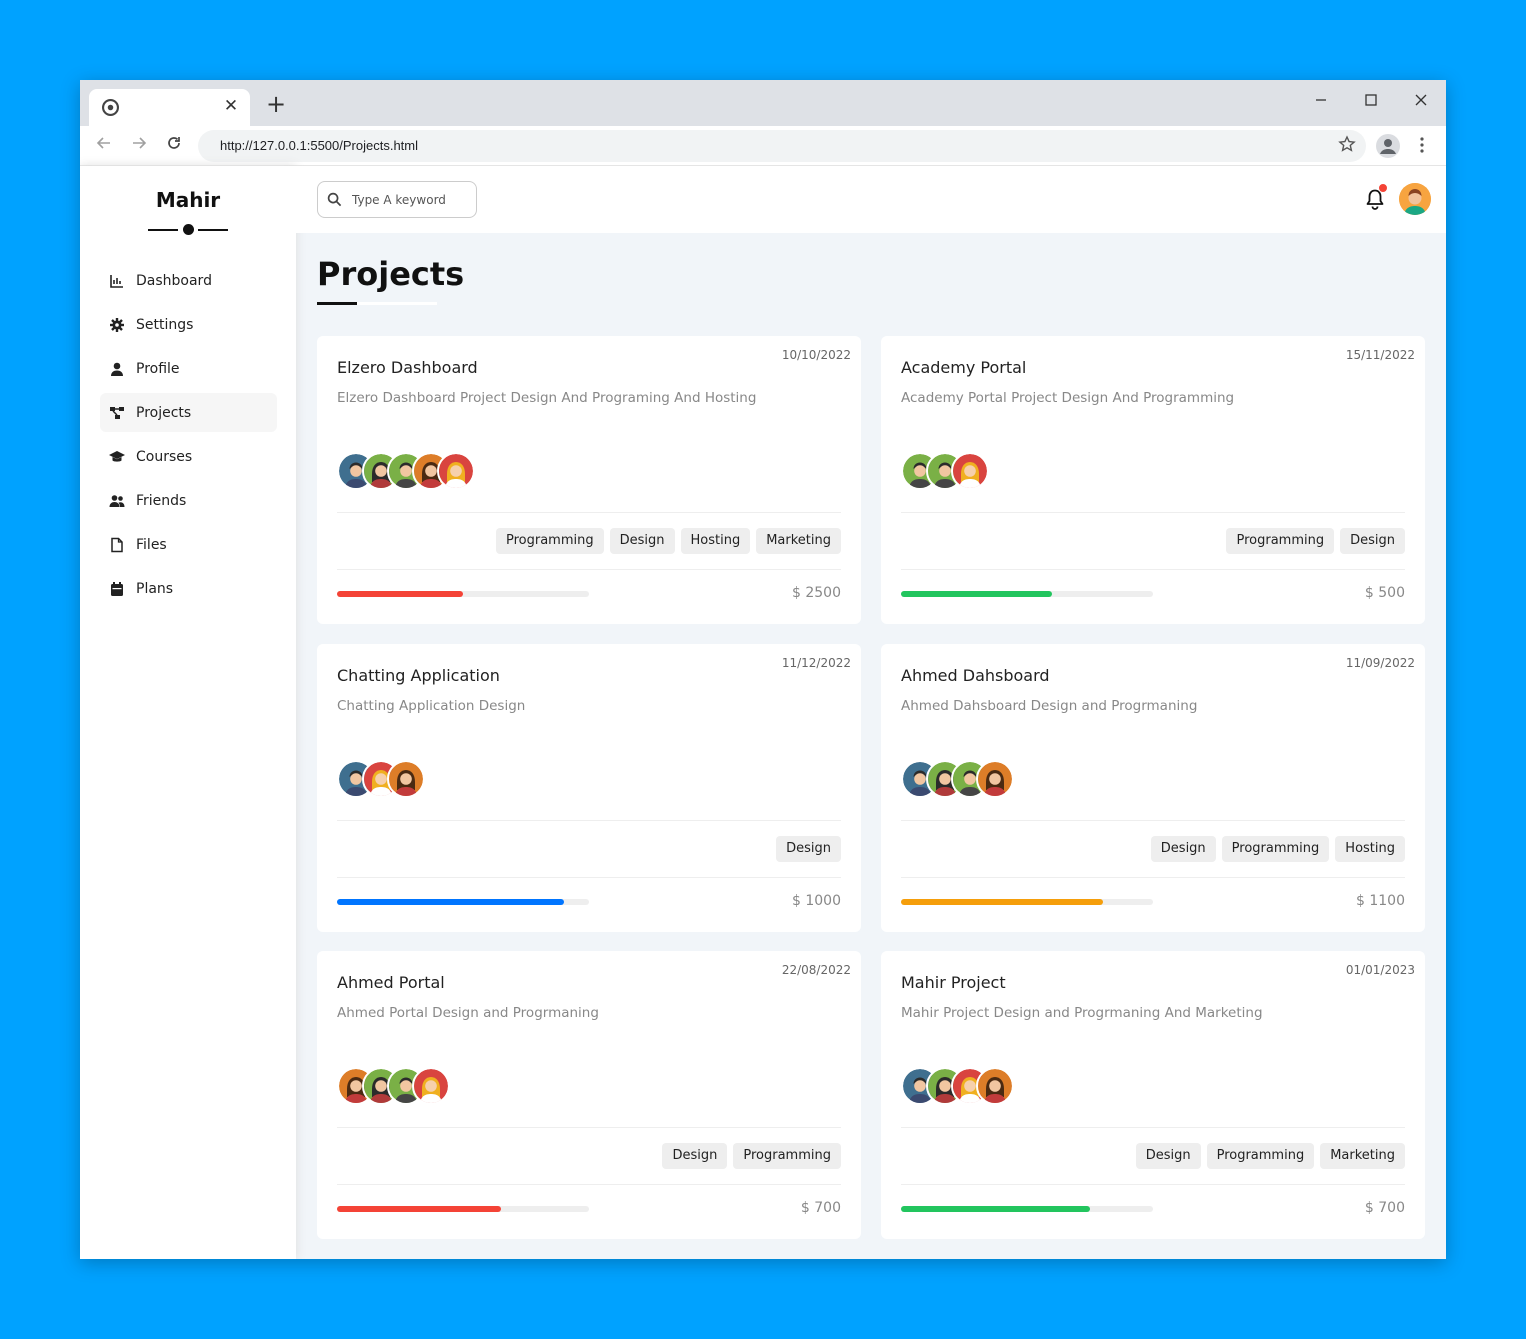  What do you see at coordinates (174, 280) in the screenshot?
I see `sidebar-item-label: Dashboard` at bounding box center [174, 280].